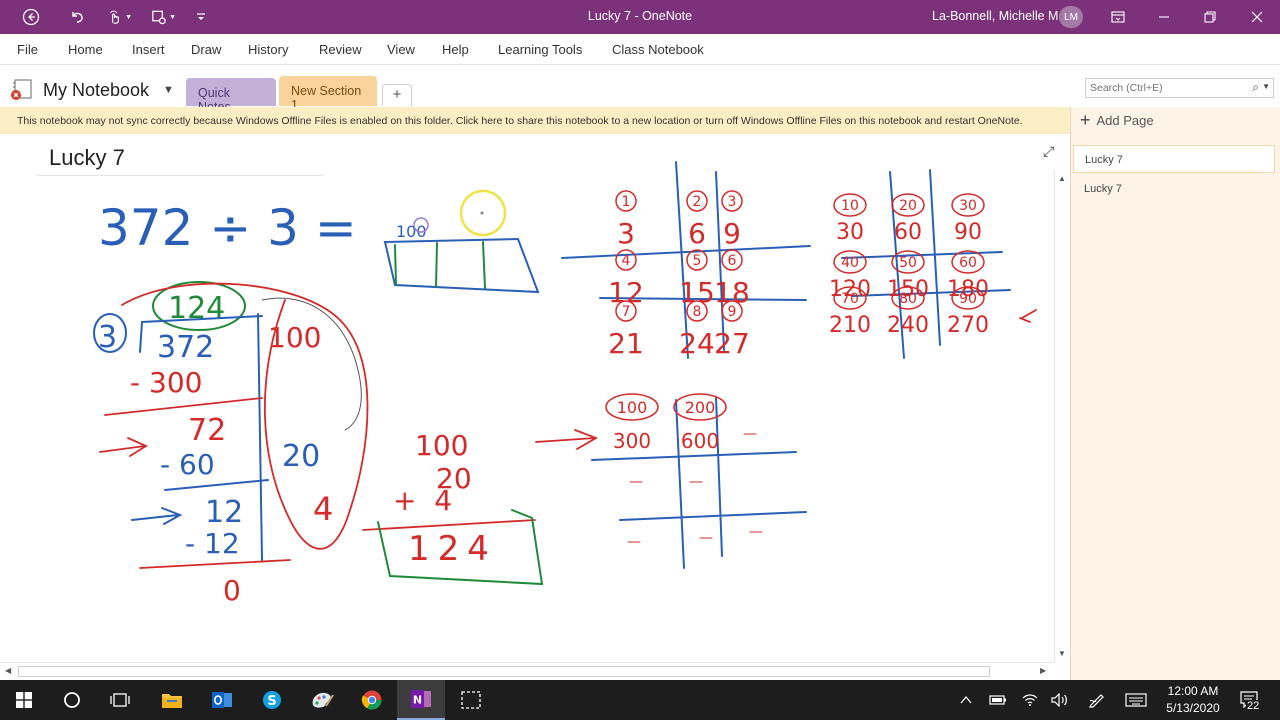 The image size is (1280, 720). I want to click on scroll-thumb, so click(504, 671).